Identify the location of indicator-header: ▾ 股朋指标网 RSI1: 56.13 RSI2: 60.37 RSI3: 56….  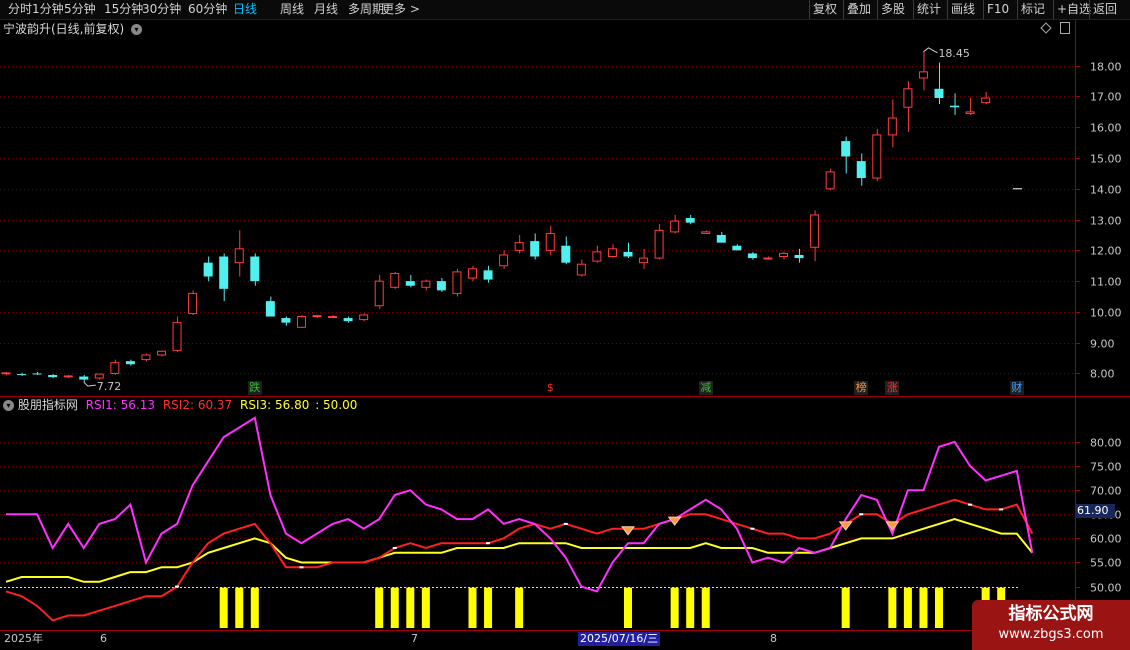
(178, 405).